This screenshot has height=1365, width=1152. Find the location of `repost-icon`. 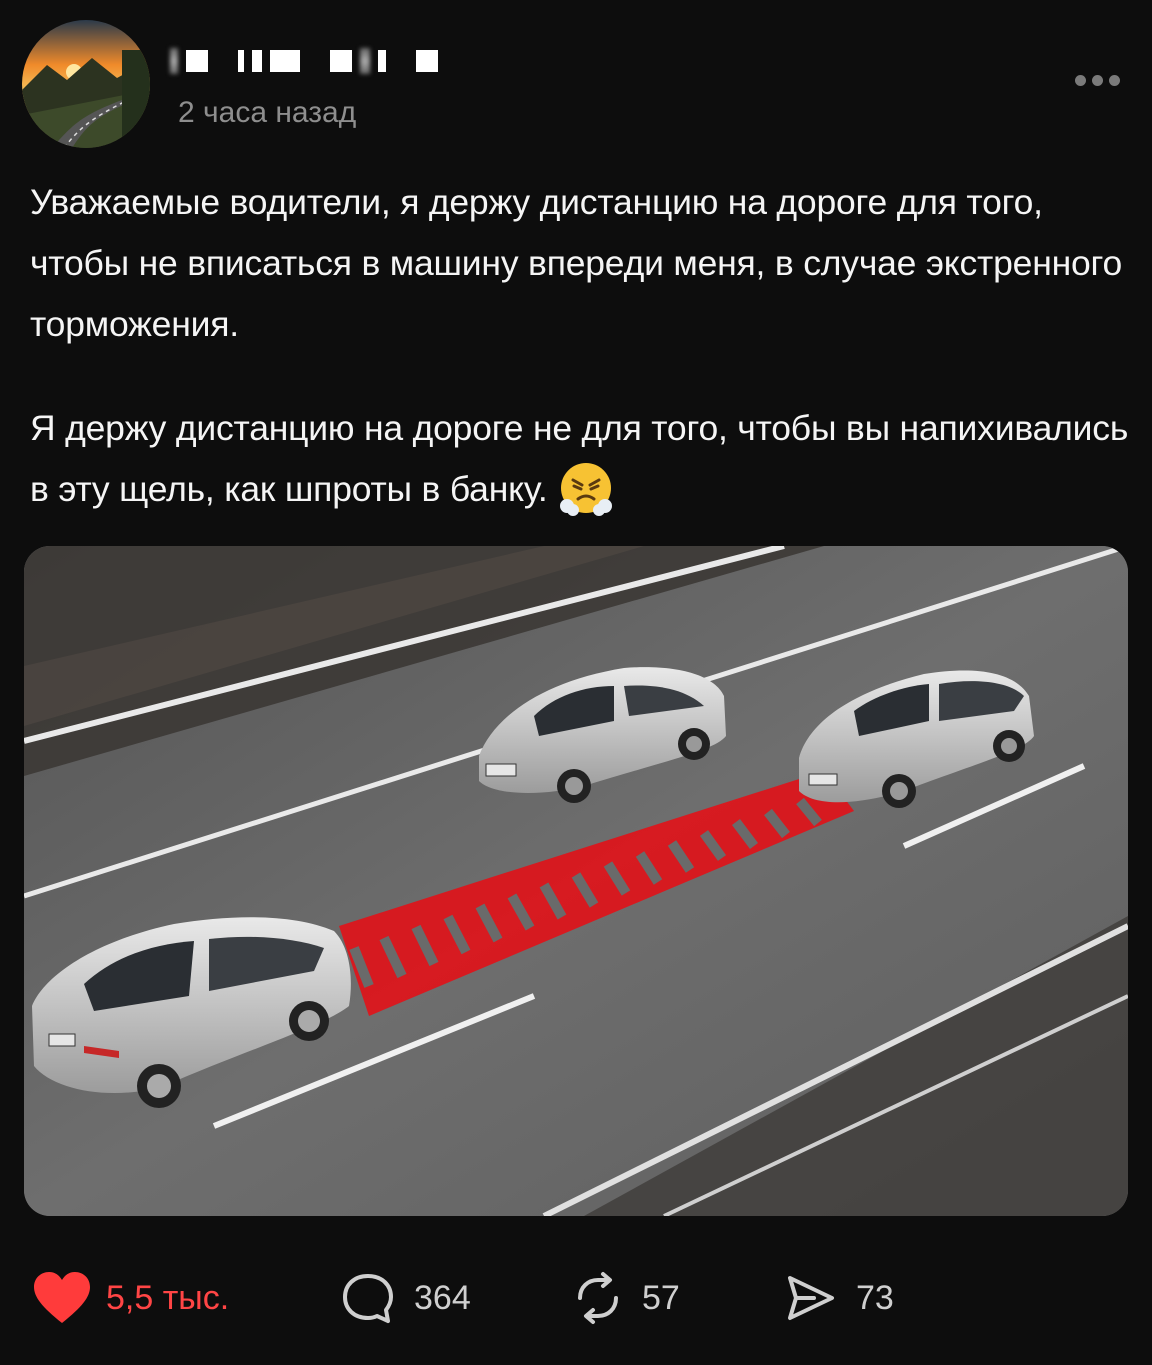

repost-icon is located at coordinates (598, 1298).